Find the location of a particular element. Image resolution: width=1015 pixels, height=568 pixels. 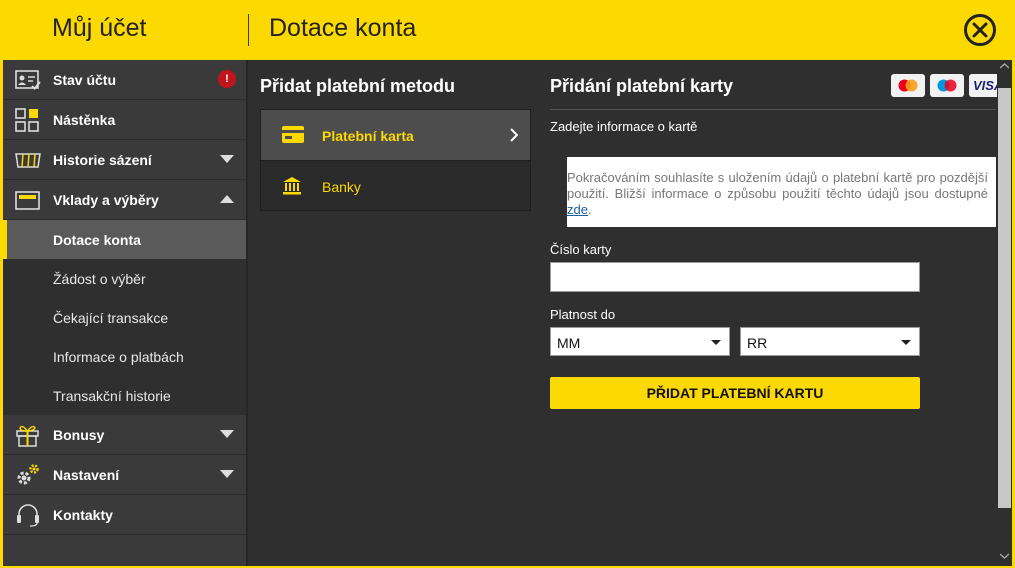

credit-card-icon is located at coordinates (293, 134).